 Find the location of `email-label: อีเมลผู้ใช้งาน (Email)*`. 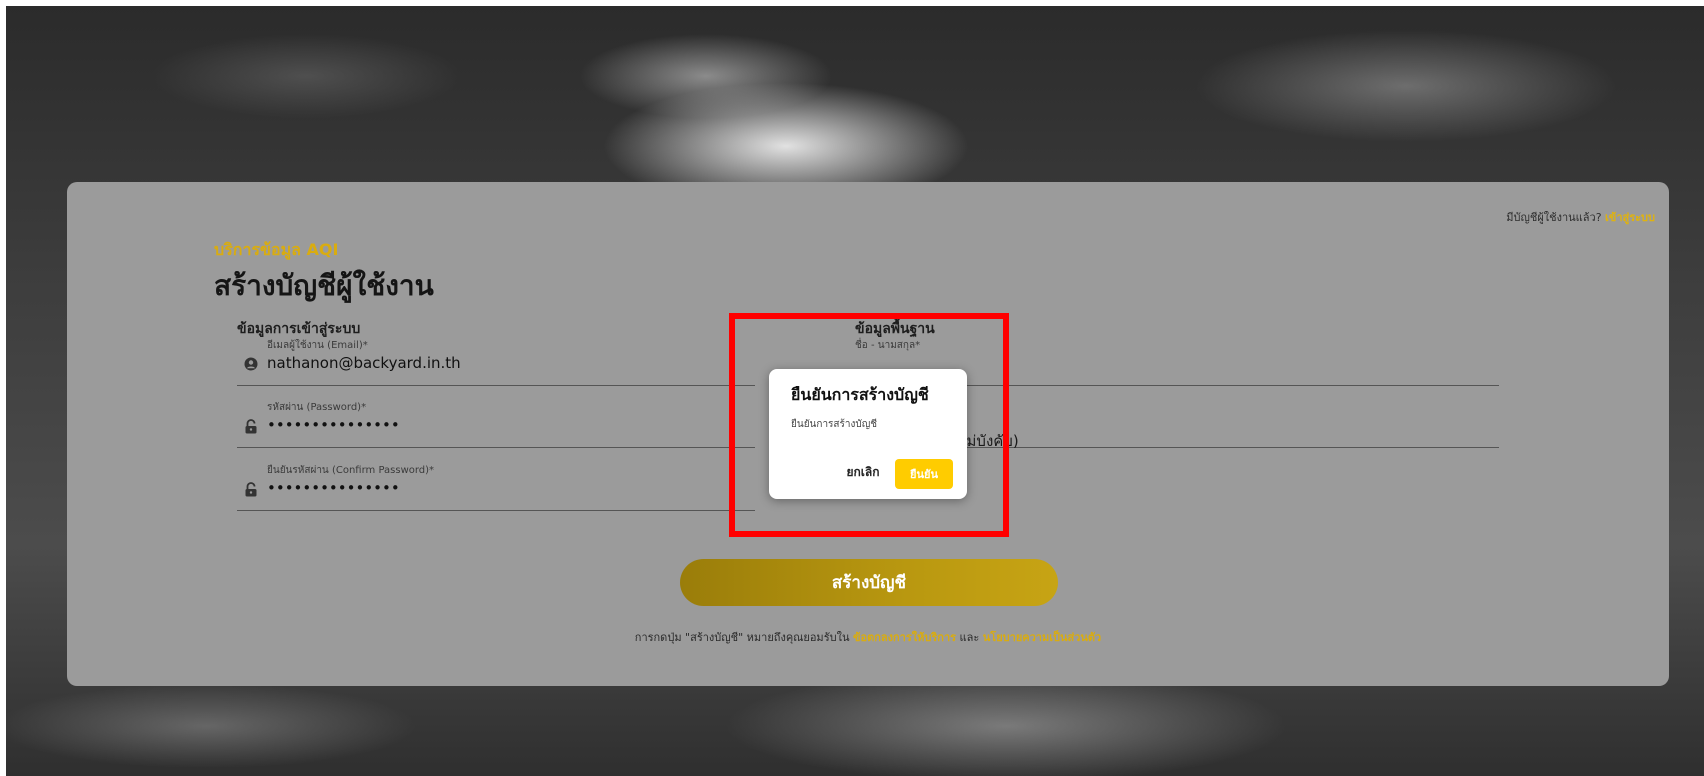

email-label: อีเมลผู้ใช้งาน (Email)* is located at coordinates (317, 345).